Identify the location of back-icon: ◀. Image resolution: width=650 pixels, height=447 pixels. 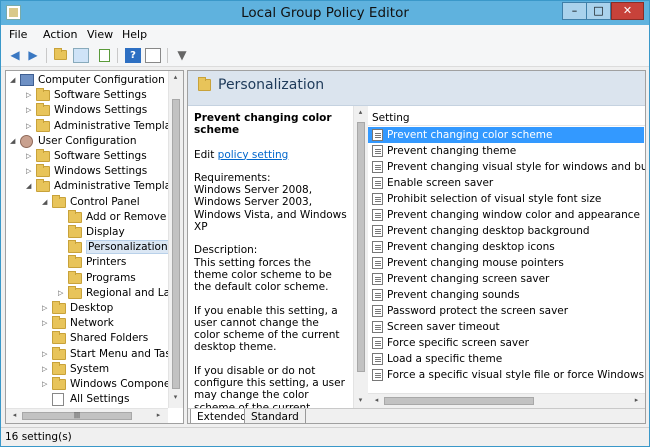
(15, 55).